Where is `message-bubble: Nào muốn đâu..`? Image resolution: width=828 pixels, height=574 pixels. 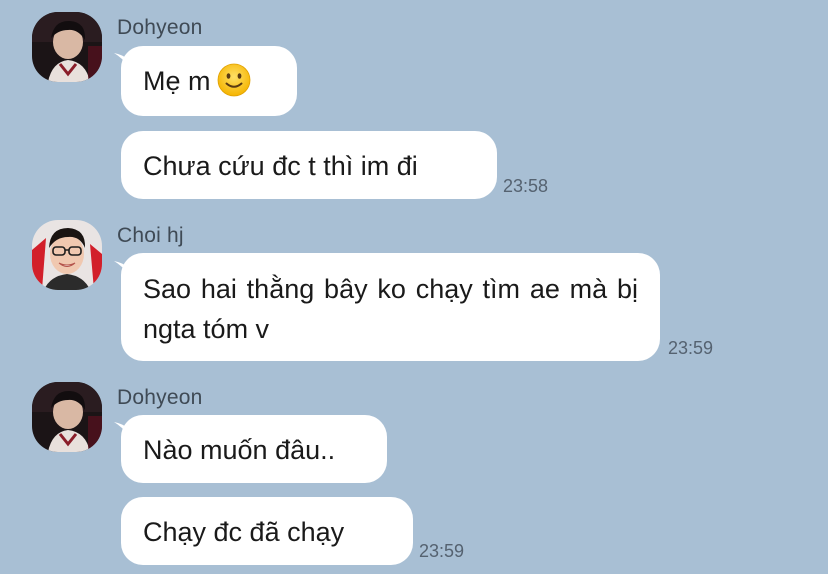
message-bubble: Nào muốn đâu.. is located at coordinates (254, 449).